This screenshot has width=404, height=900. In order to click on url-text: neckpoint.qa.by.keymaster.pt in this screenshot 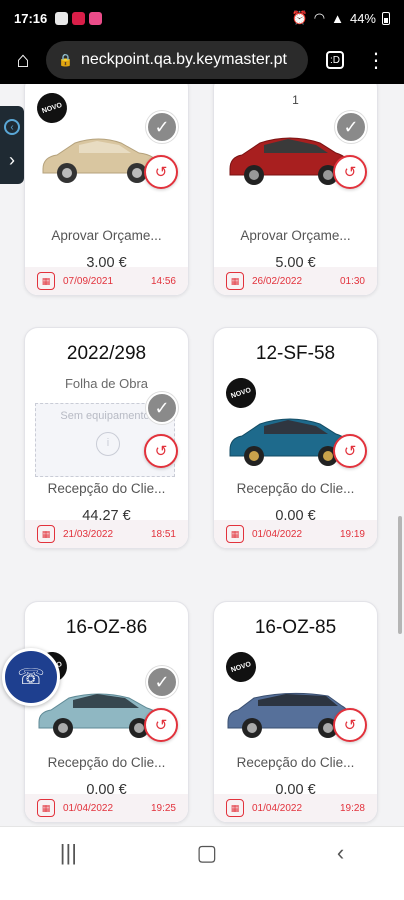, I will do `click(183, 59)`.